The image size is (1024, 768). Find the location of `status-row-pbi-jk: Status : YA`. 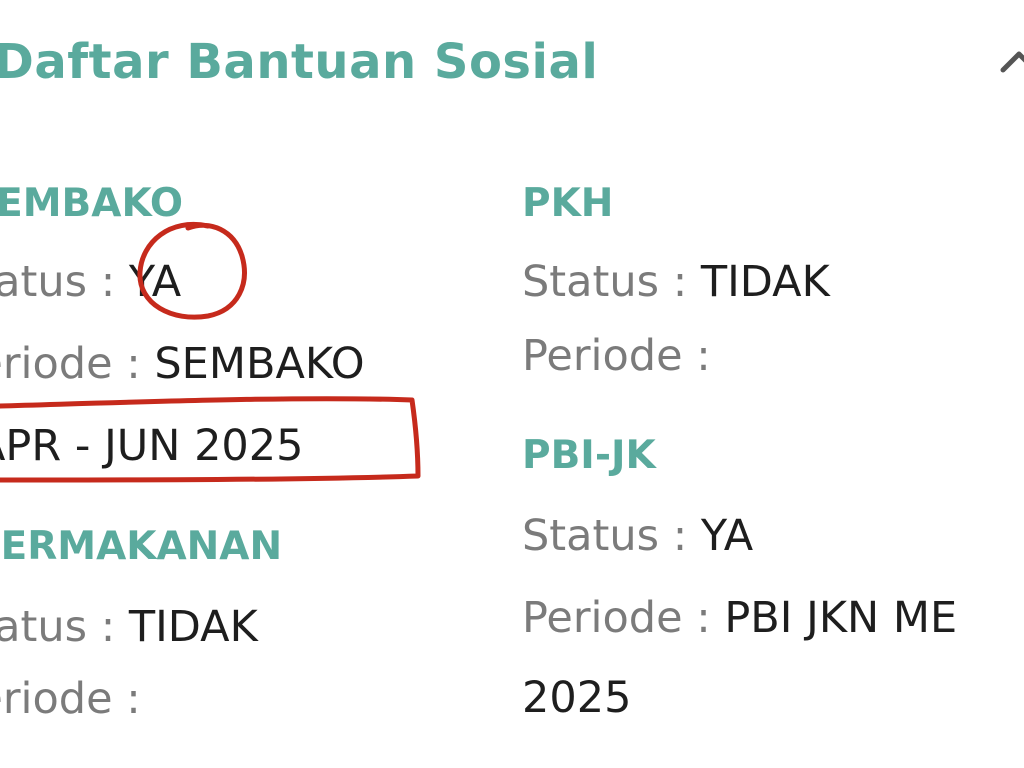

status-row-pbi-jk: Status : YA is located at coordinates (637, 536).